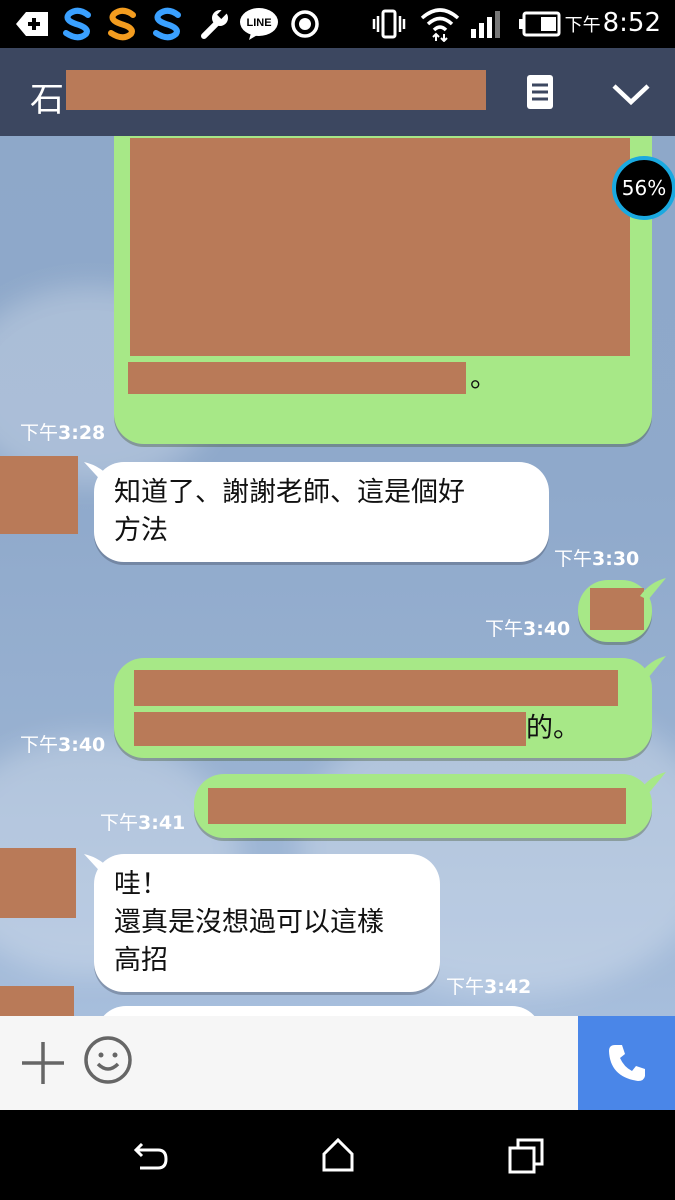 This screenshot has height=1200, width=675. Describe the element at coordinates (487, 24) in the screenshot. I see `signal-icon` at that location.